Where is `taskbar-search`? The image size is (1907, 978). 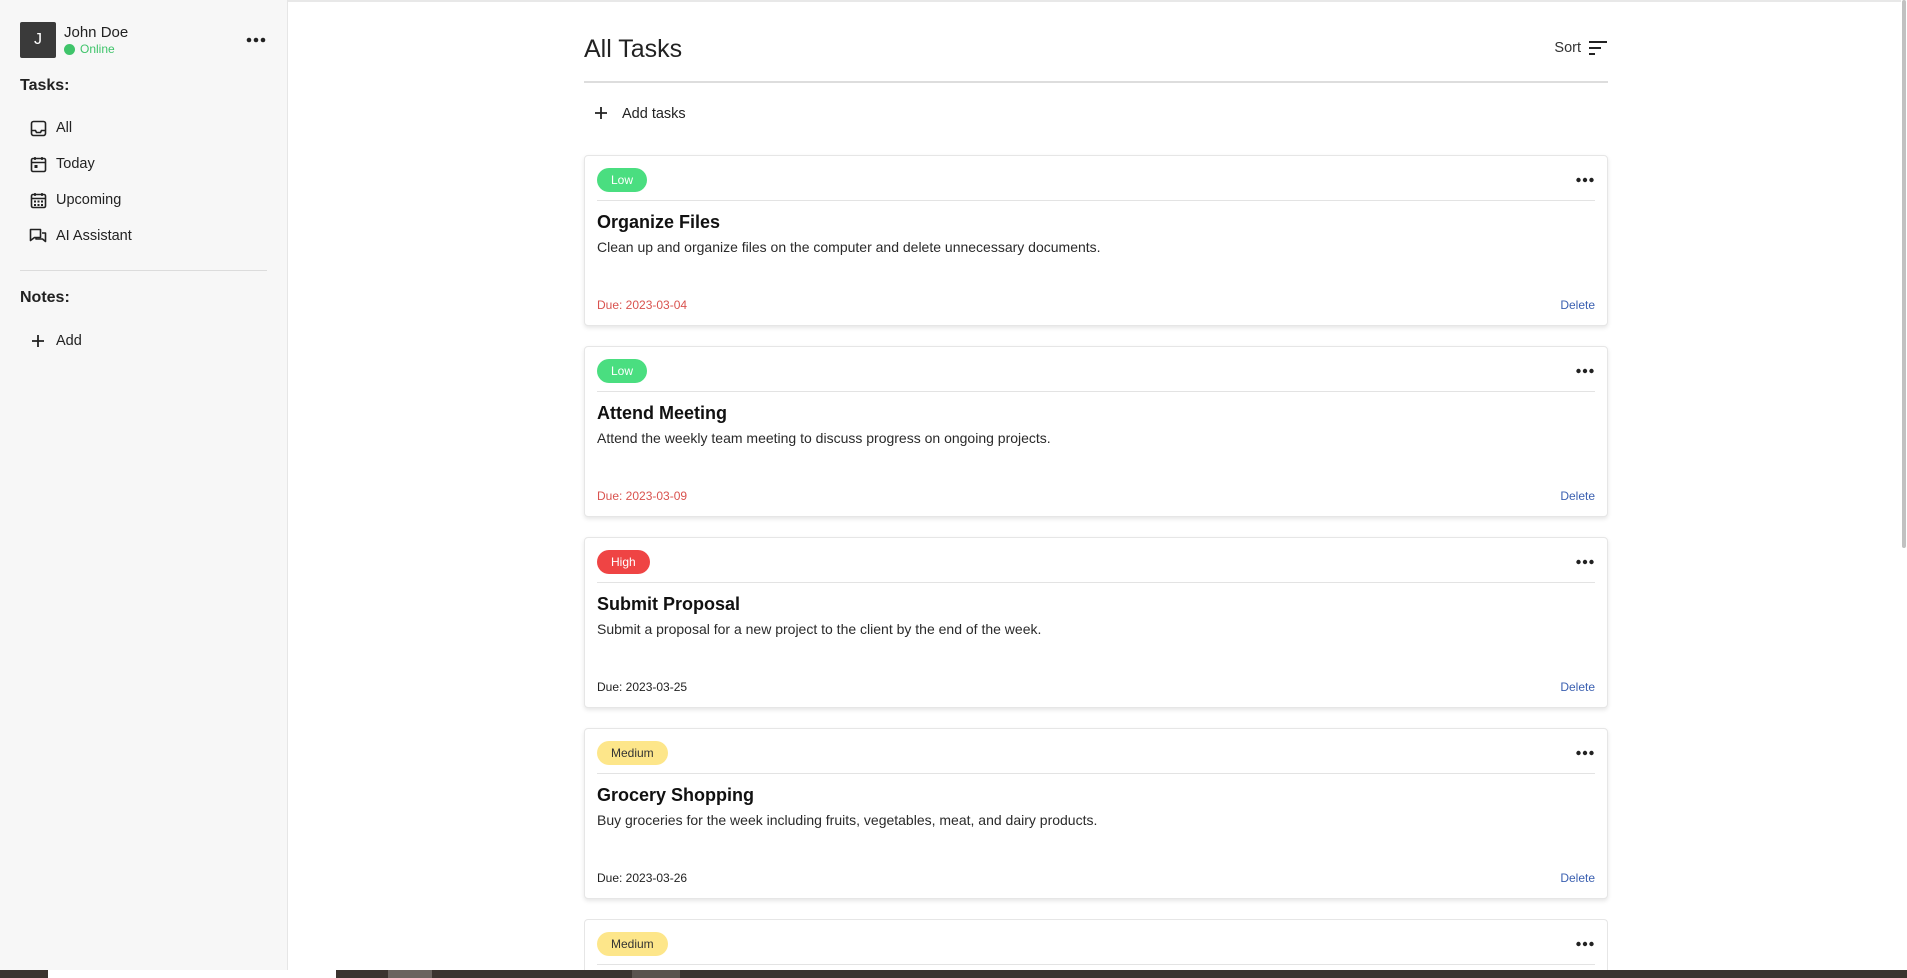 taskbar-search is located at coordinates (192, 974).